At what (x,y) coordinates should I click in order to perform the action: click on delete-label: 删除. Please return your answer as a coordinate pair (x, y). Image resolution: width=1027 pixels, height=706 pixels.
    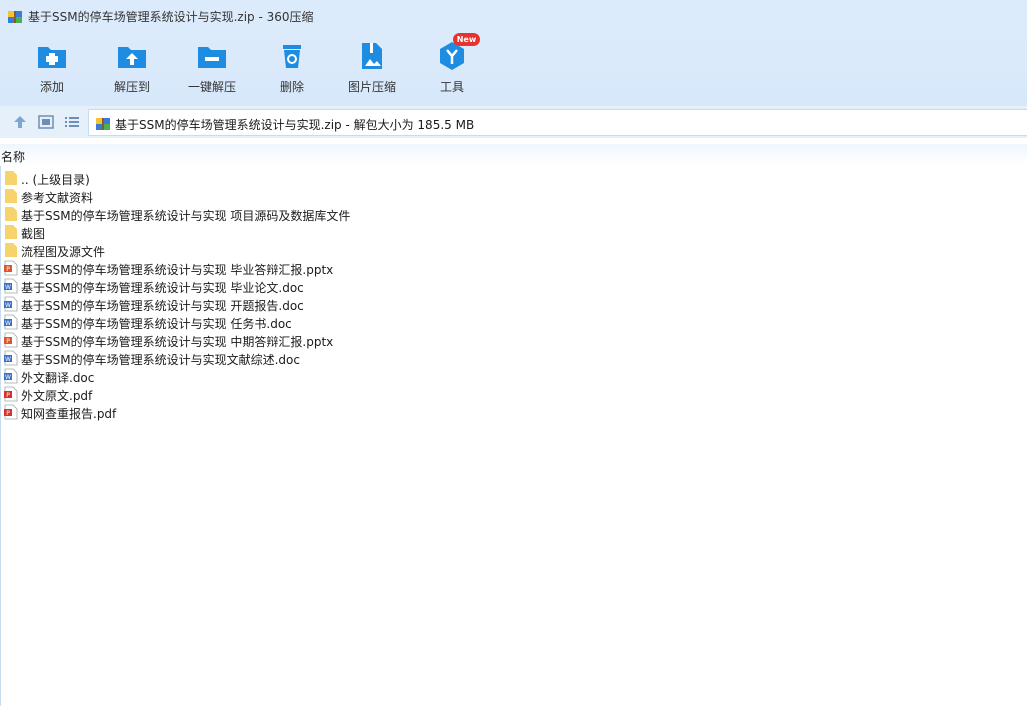
    Looking at the image, I should click on (291, 87).